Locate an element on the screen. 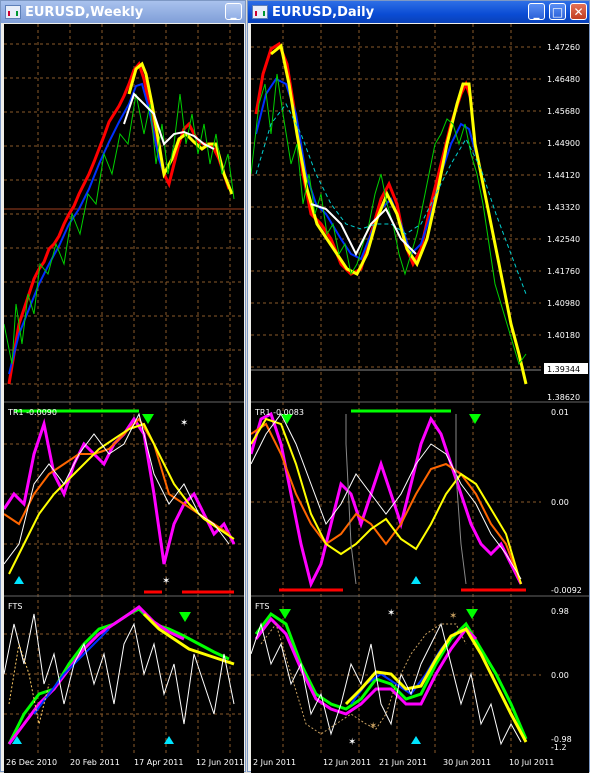 This screenshot has width=590, height=773. price-label-3: 1.44900 is located at coordinates (563, 143).